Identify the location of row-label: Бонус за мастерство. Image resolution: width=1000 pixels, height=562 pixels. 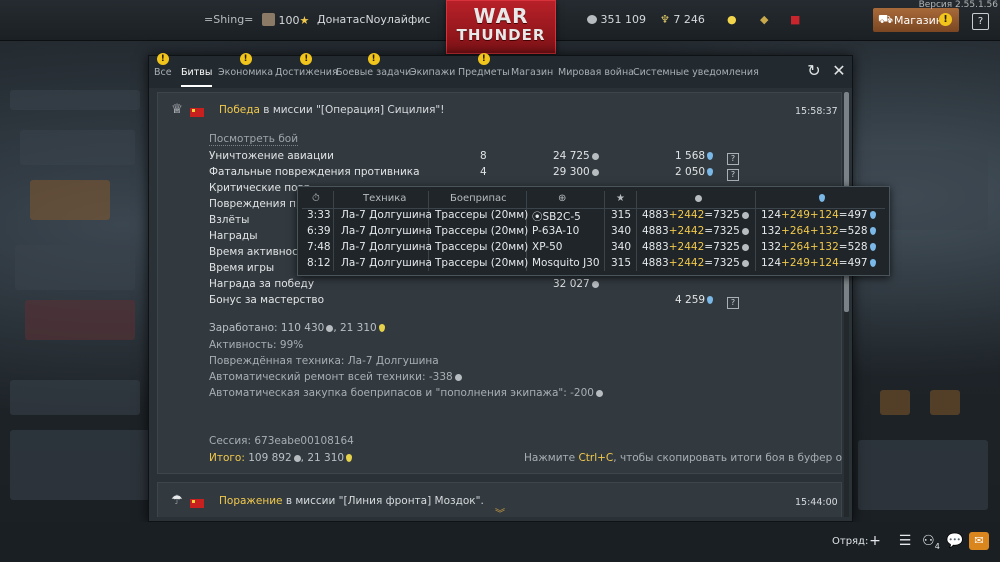
(267, 300).